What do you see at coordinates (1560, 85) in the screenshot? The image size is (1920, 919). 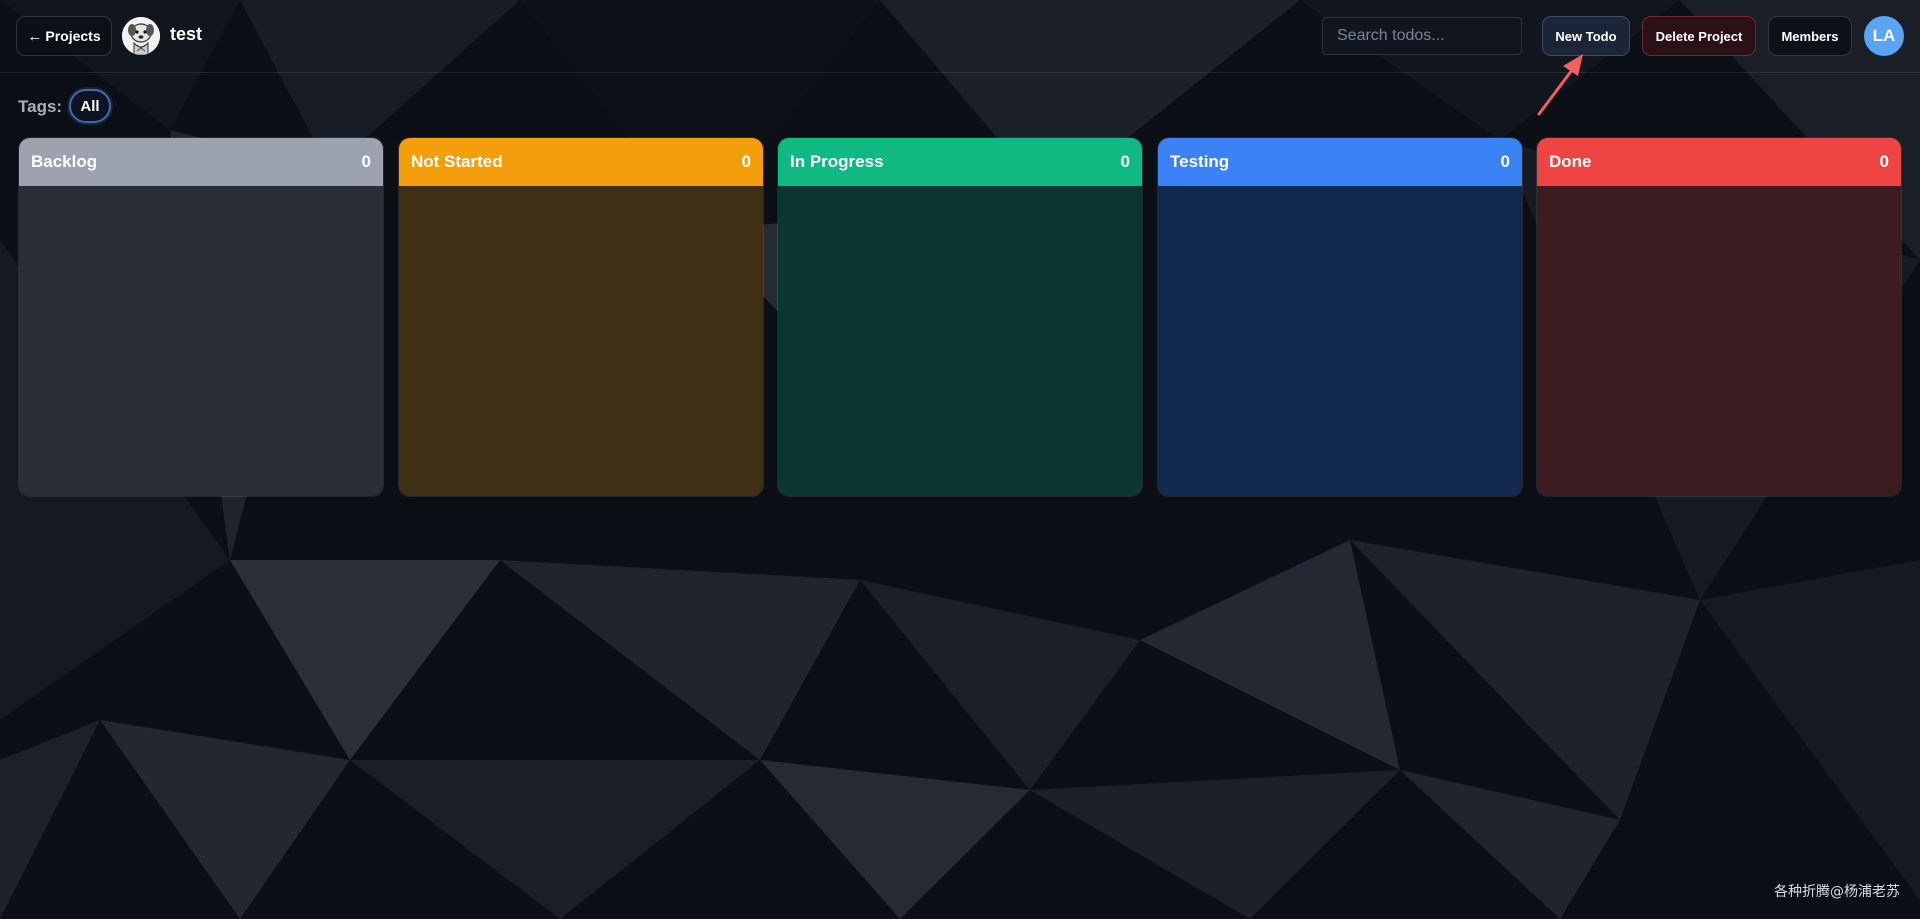 I see `red-arrow-icon` at bounding box center [1560, 85].